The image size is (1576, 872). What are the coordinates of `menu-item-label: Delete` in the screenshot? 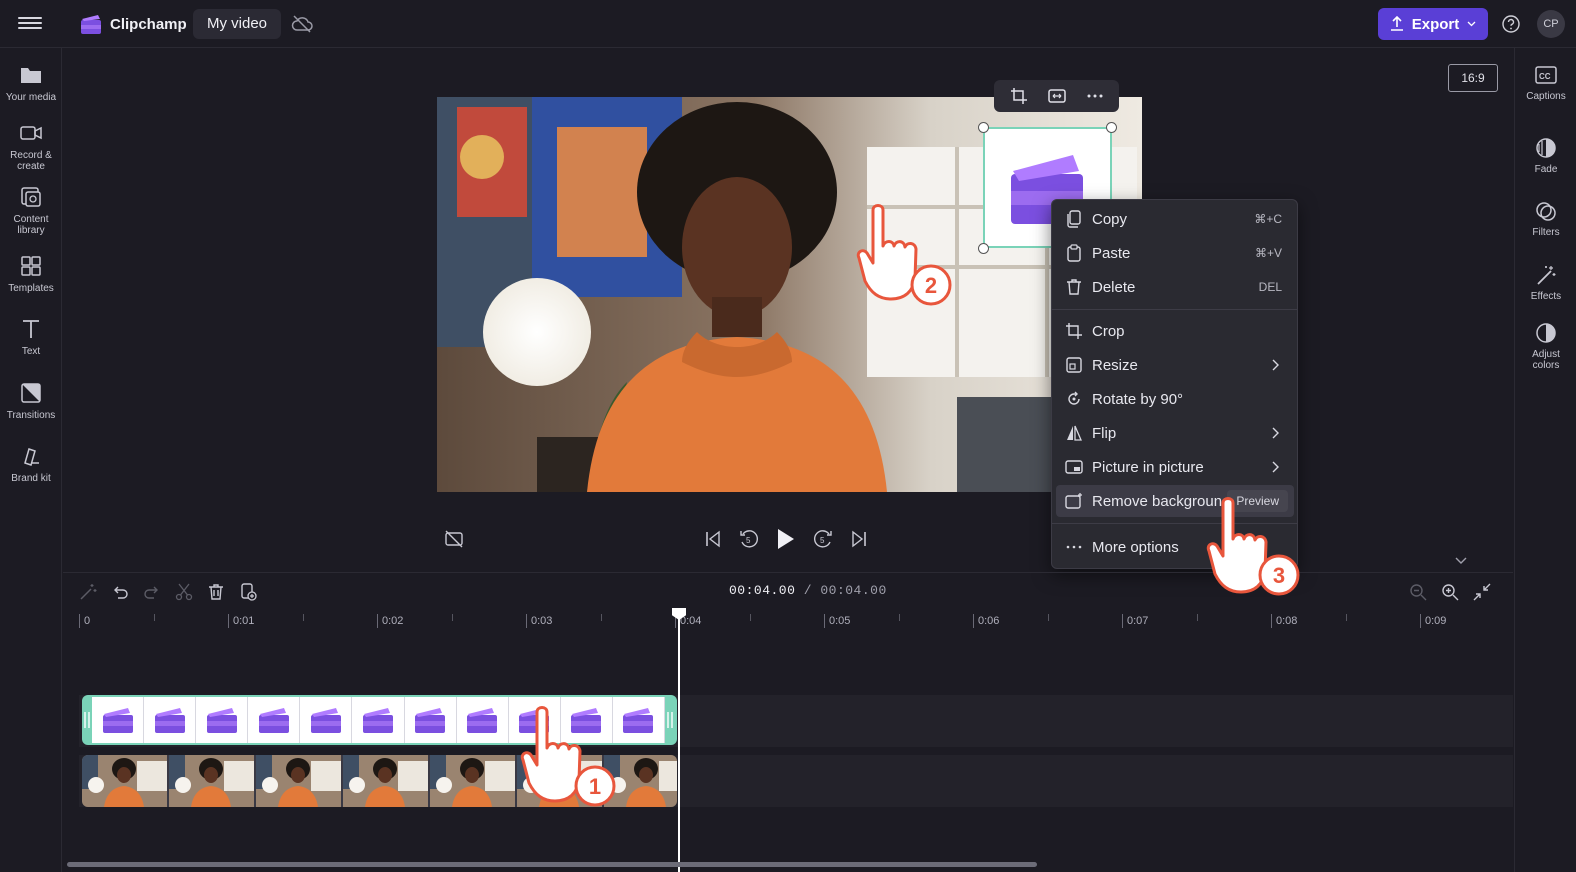 It's located at (1114, 287).